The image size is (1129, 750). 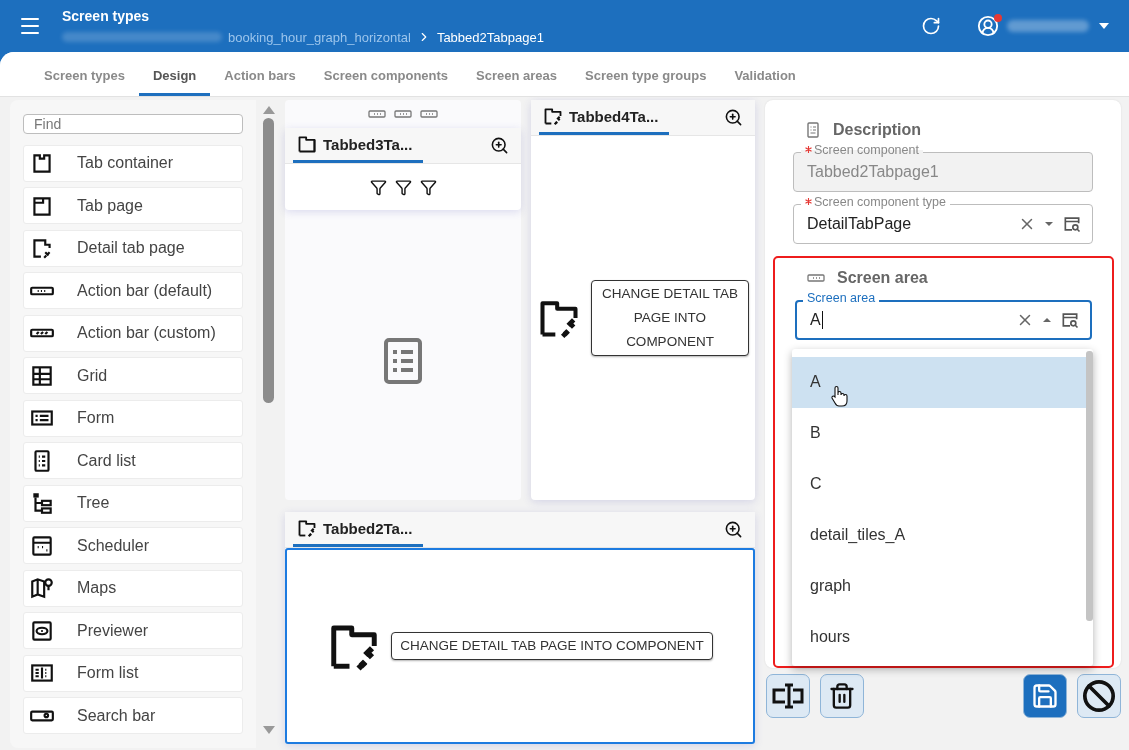 I want to click on palette-item: Action bar (default), so click(x=133, y=290).